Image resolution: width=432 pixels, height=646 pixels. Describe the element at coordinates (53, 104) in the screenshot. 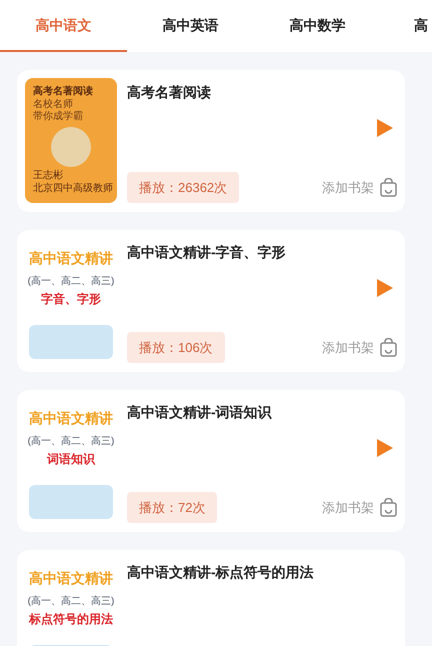

I see `cover-text: 名校名师` at that location.